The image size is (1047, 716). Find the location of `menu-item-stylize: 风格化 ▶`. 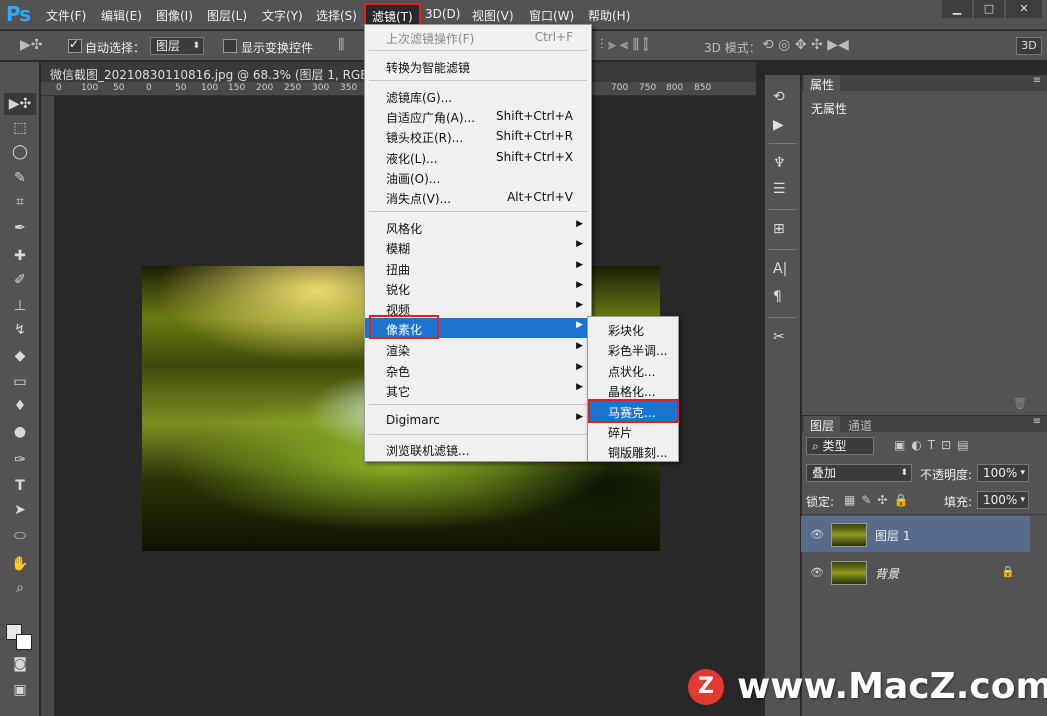

menu-item-stylize: 风格化 ▶ is located at coordinates (478, 227).